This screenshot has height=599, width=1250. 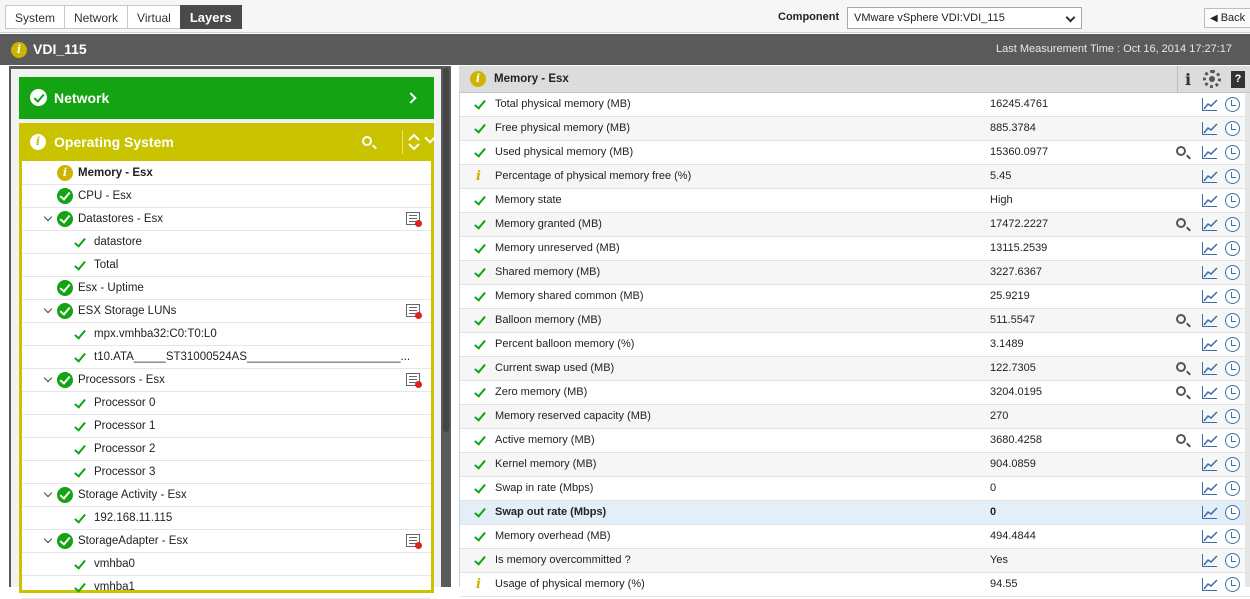 I want to click on tree-item: Processors - Esx, so click(x=226, y=380).